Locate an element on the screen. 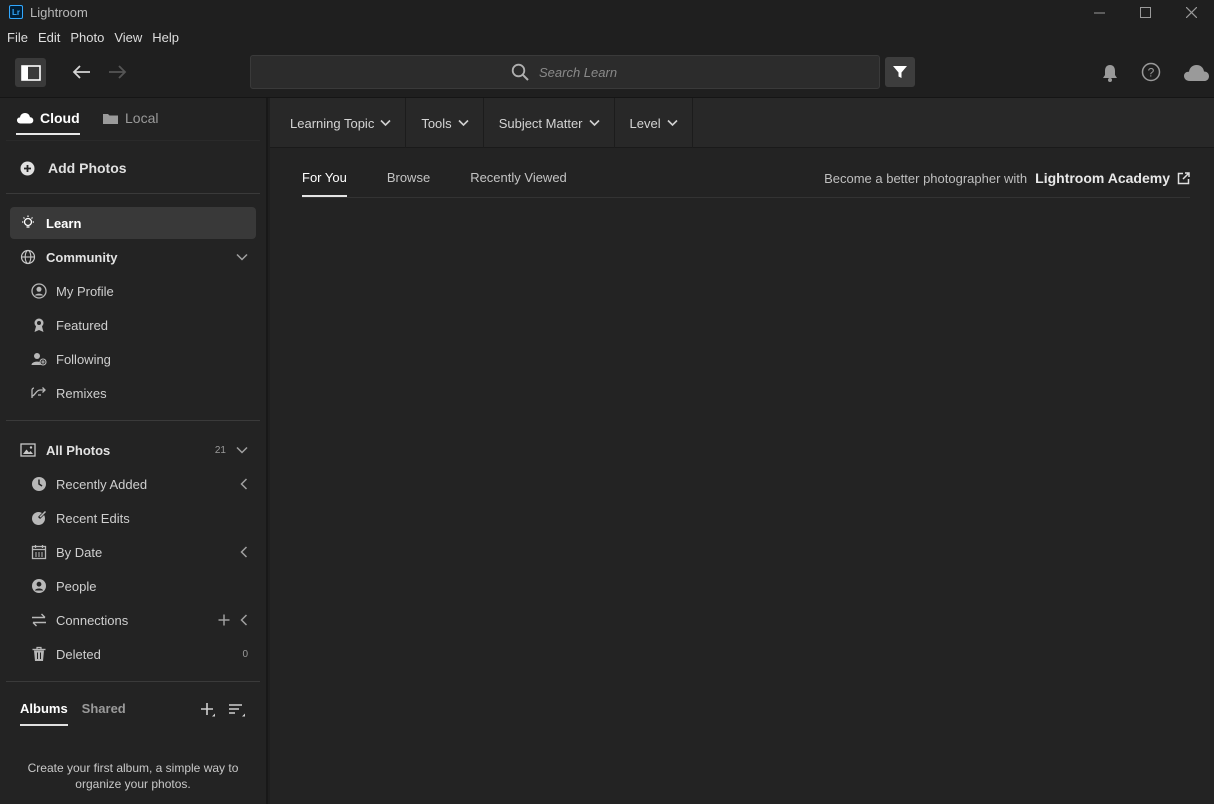 This screenshot has height=804, width=1214. lightroom-logo-icon: Lr is located at coordinates (16, 12).